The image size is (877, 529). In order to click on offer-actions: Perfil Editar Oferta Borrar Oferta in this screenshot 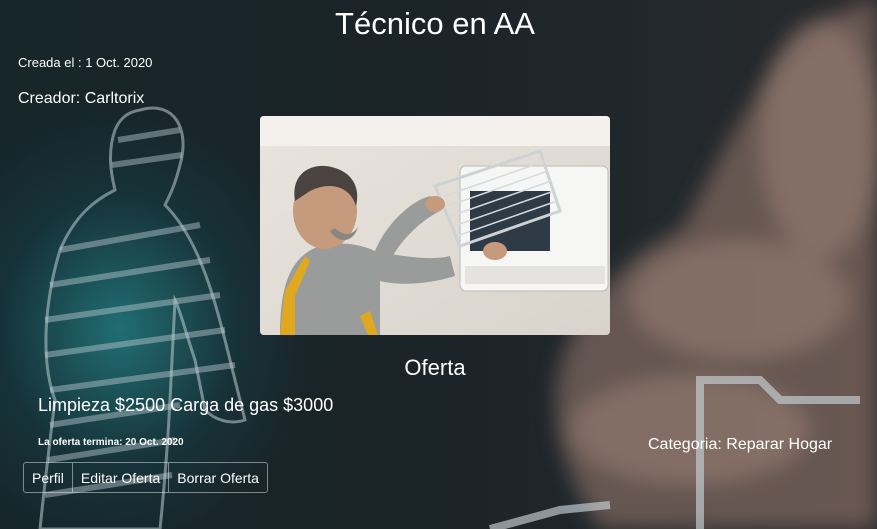, I will do `click(145, 477)`.